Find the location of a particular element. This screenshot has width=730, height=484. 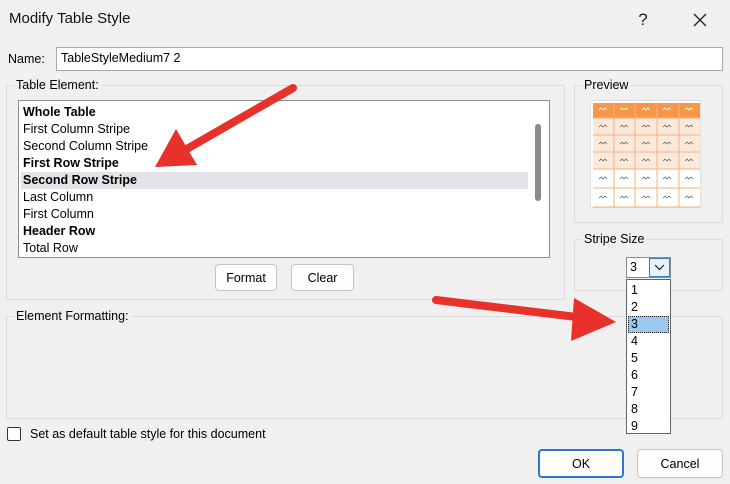

stripe-size-dropdown-button is located at coordinates (659, 267).